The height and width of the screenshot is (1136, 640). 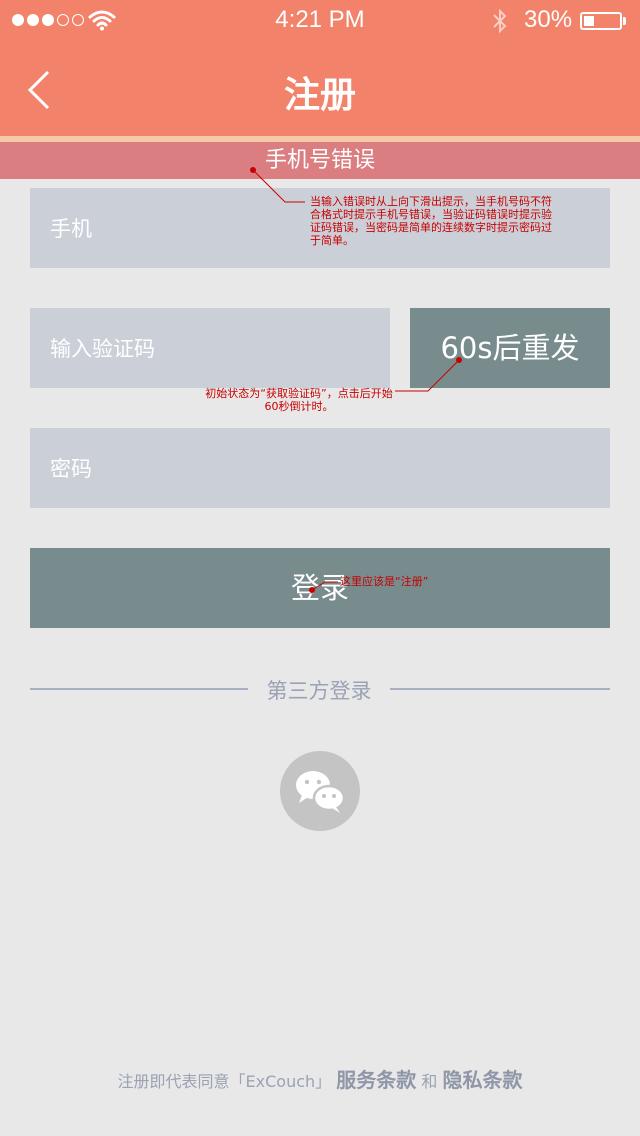 I want to click on third-party-label: 第三方登录, so click(x=319, y=691).